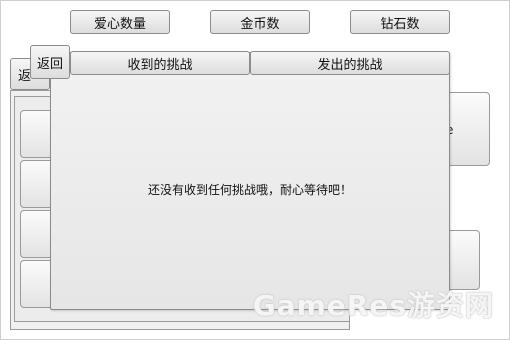 This screenshot has height=340, width=510. What do you see at coordinates (160, 63) in the screenshot?
I see `tab-received-challenges: 收到的挑战` at bounding box center [160, 63].